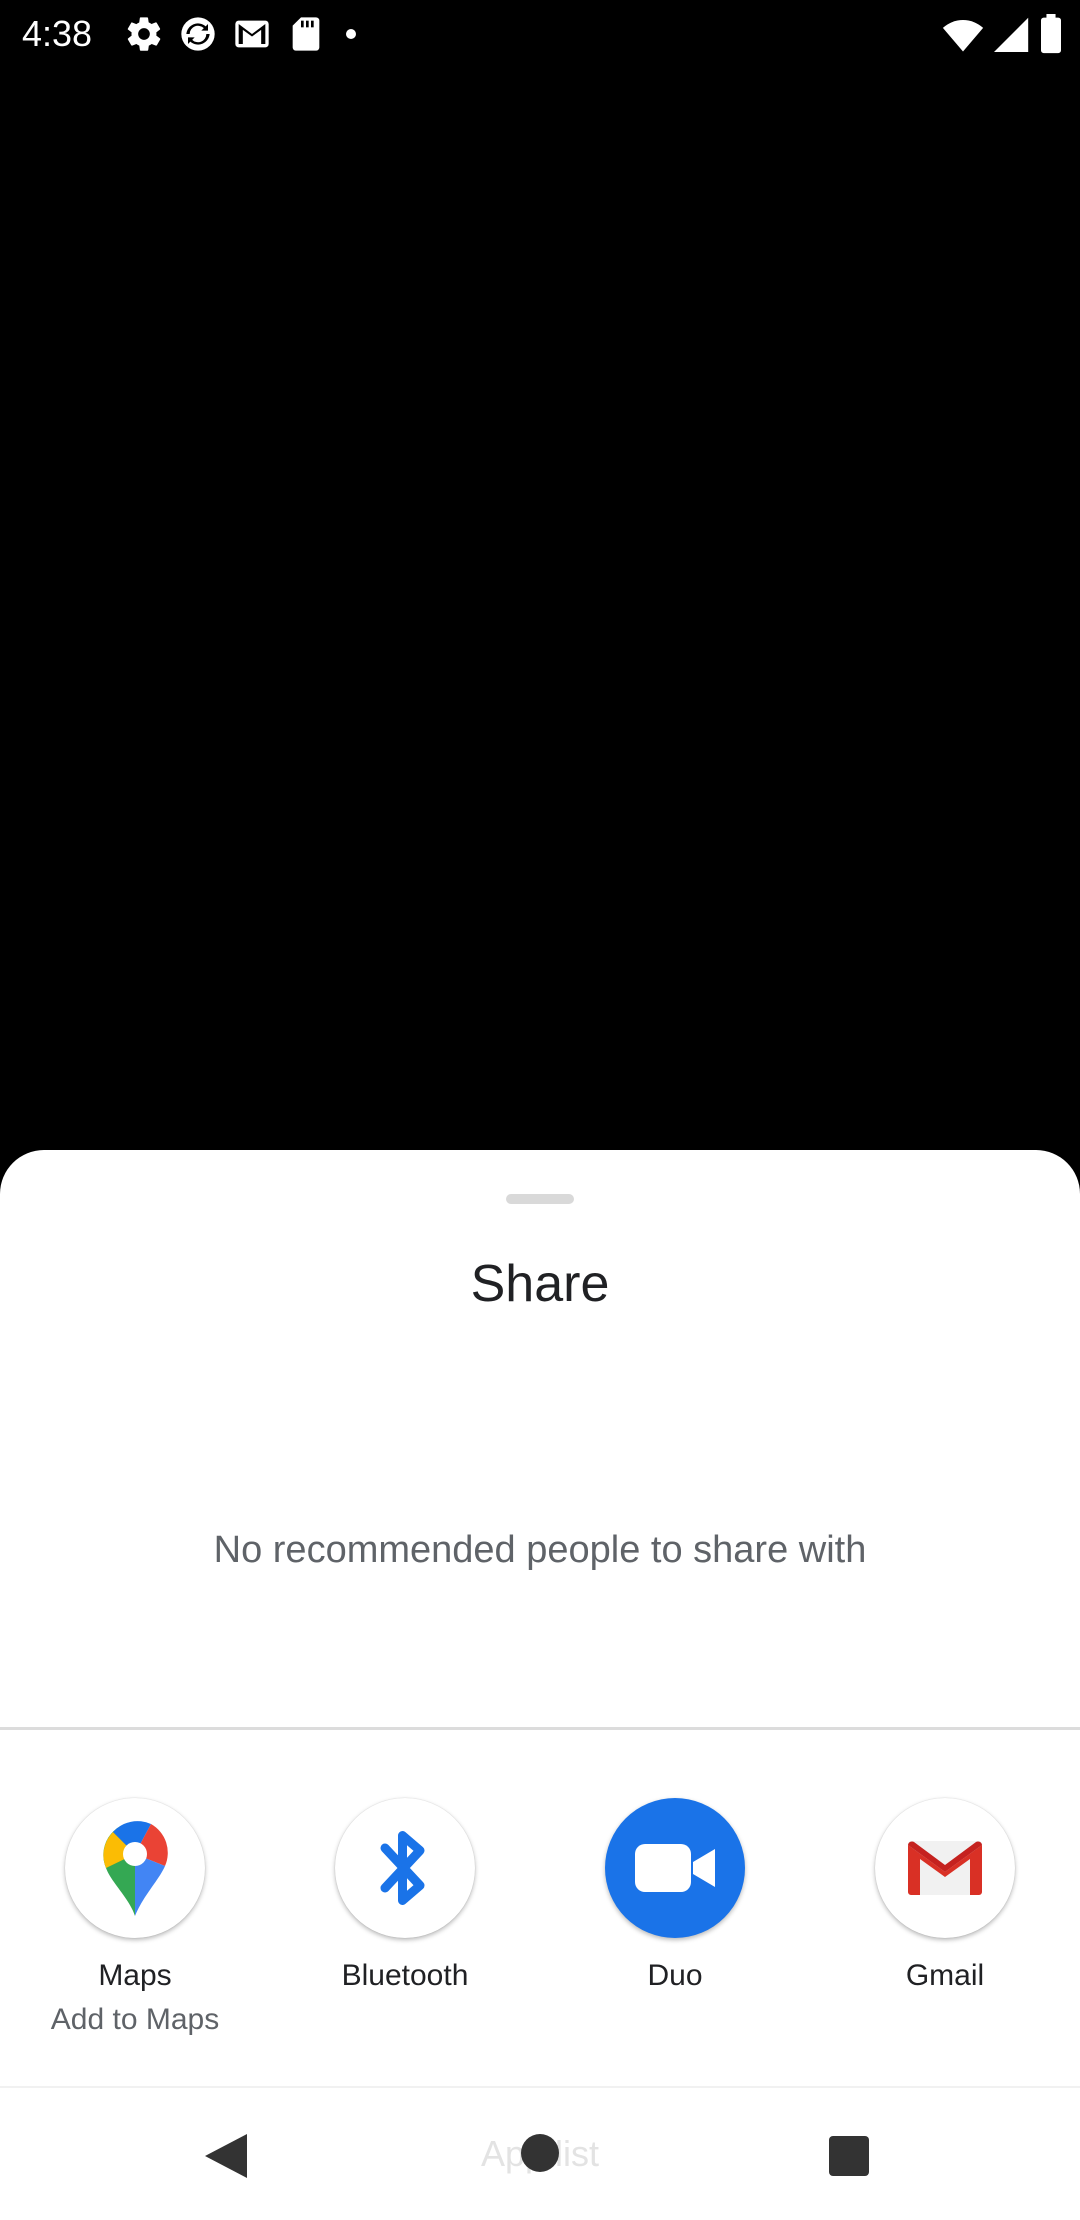 The image size is (1080, 2220). What do you see at coordinates (135, 1975) in the screenshot?
I see `target-label: Maps` at bounding box center [135, 1975].